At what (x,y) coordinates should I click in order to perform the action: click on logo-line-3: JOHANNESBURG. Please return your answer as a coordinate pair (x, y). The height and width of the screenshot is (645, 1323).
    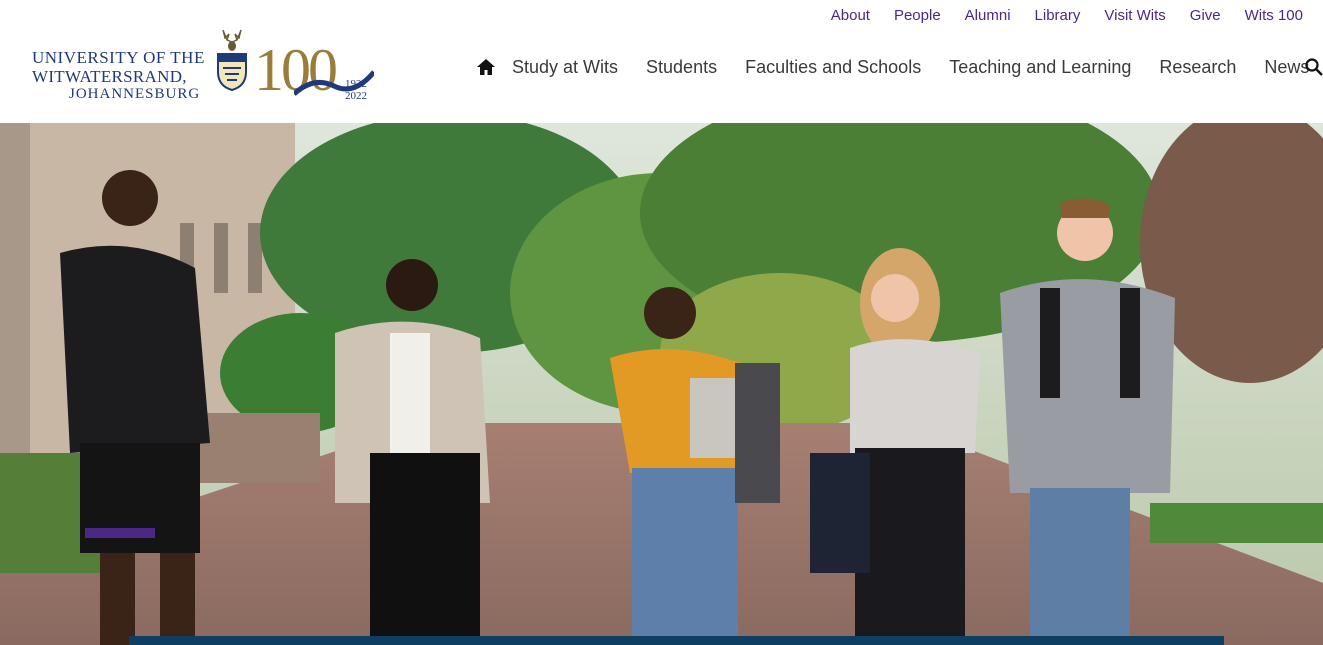
    Looking at the image, I should click on (135, 94).